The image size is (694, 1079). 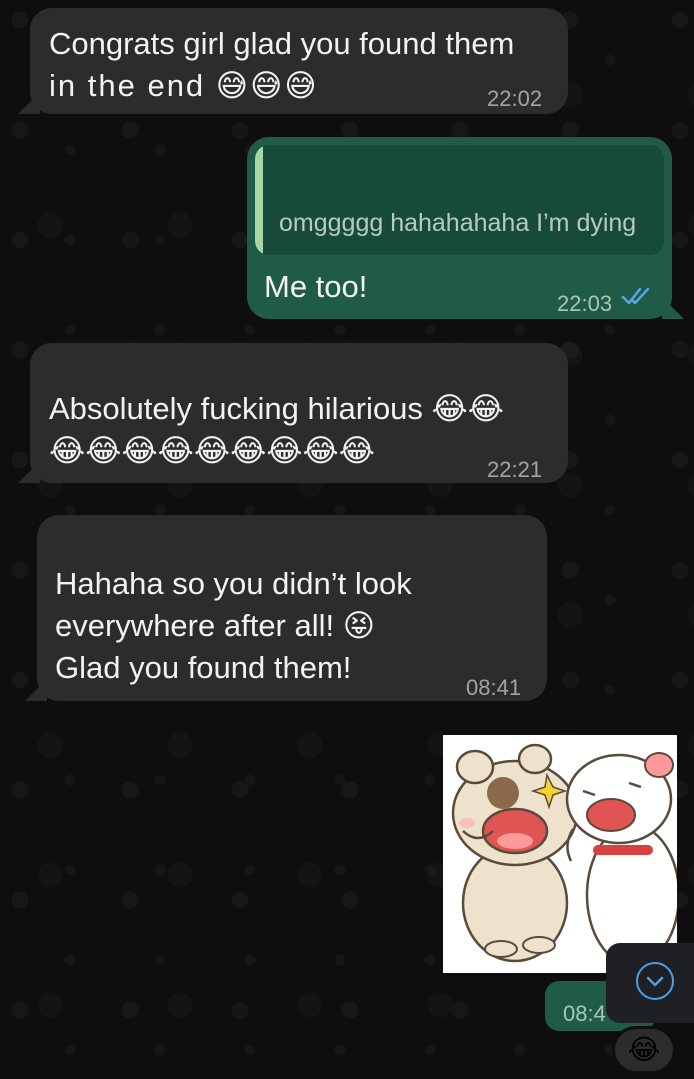 I want to click on message-time: 22:21, so click(x=515, y=469).